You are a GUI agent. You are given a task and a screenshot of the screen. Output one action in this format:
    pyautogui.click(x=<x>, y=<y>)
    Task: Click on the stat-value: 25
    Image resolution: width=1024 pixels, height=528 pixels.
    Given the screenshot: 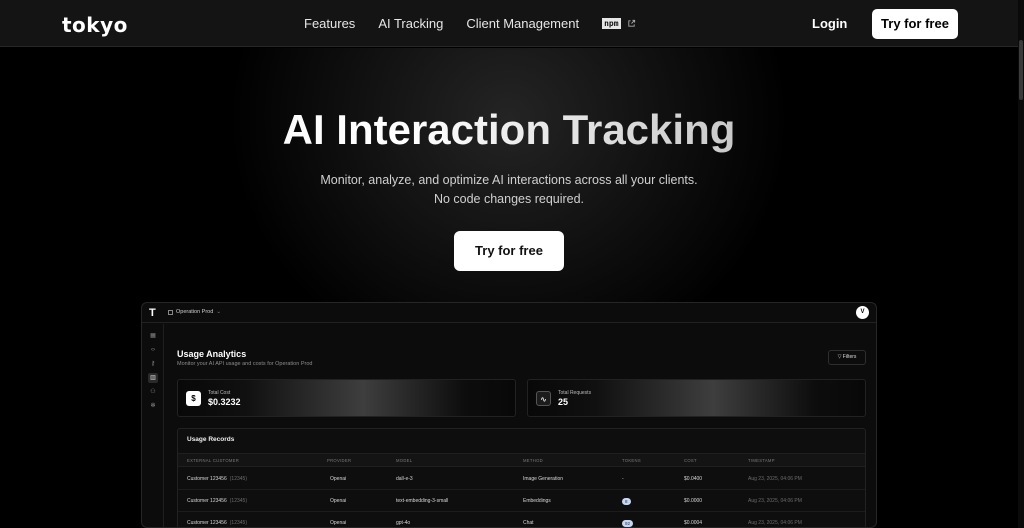 What is the action you would take?
    pyautogui.click(x=563, y=402)
    